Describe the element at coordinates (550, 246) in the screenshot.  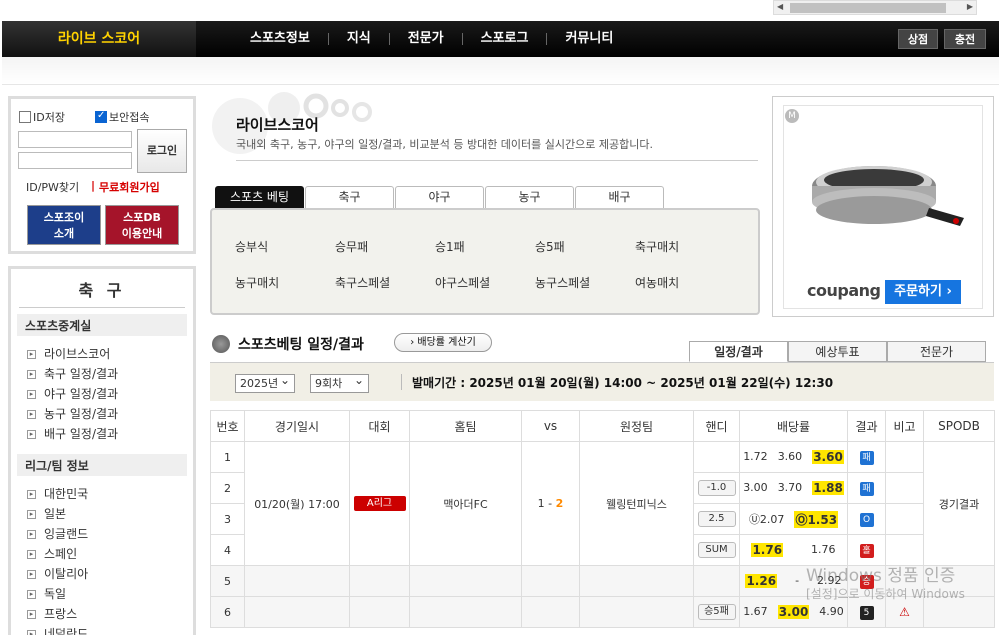
I see `link-seung5pae: 승5패` at that location.